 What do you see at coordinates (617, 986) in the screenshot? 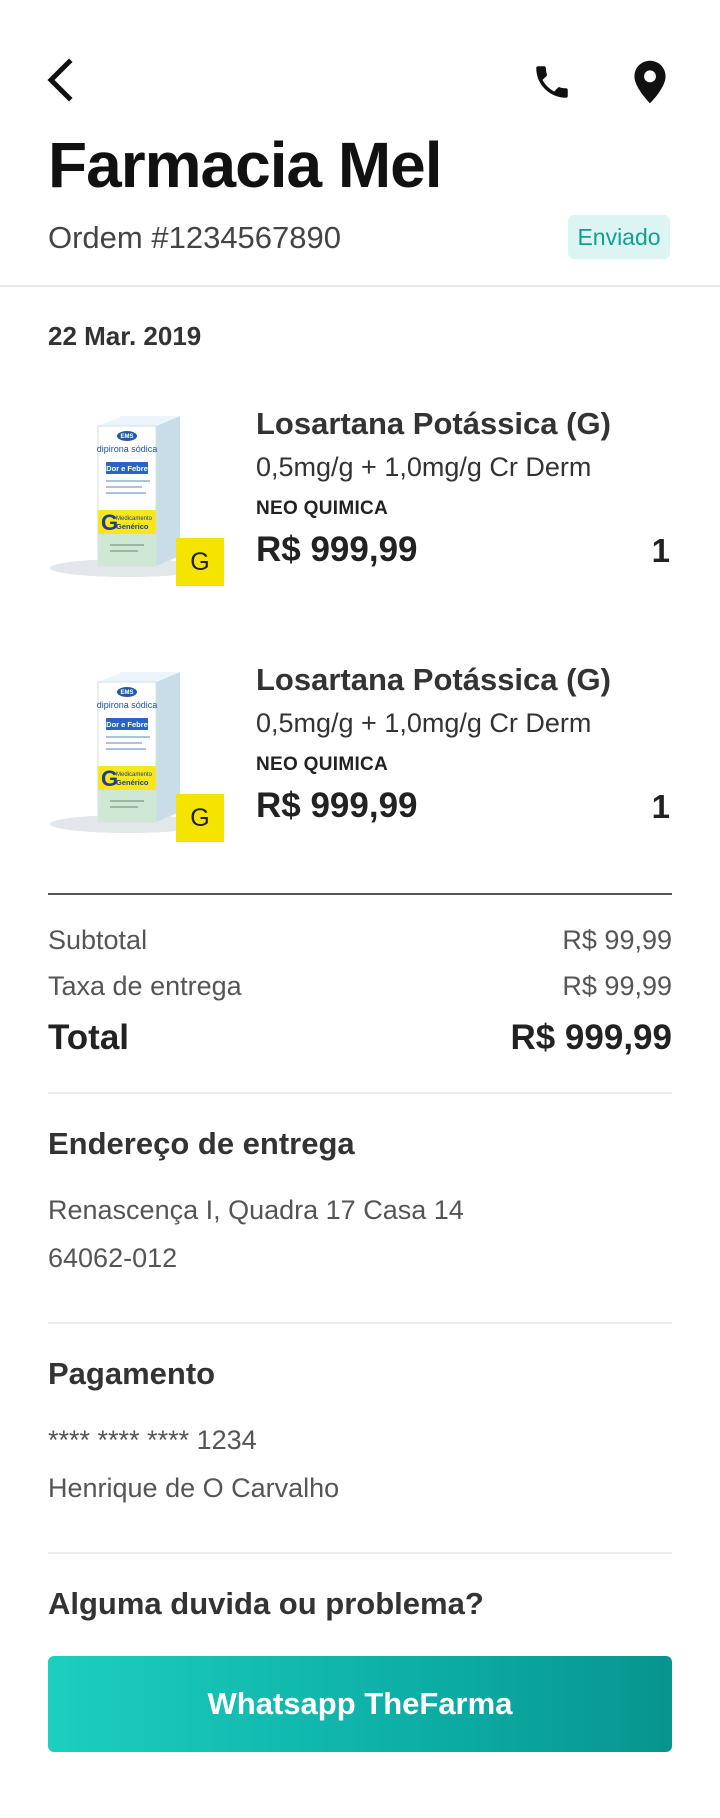
I see `delivery-fee-value: R$ 99,99` at bounding box center [617, 986].